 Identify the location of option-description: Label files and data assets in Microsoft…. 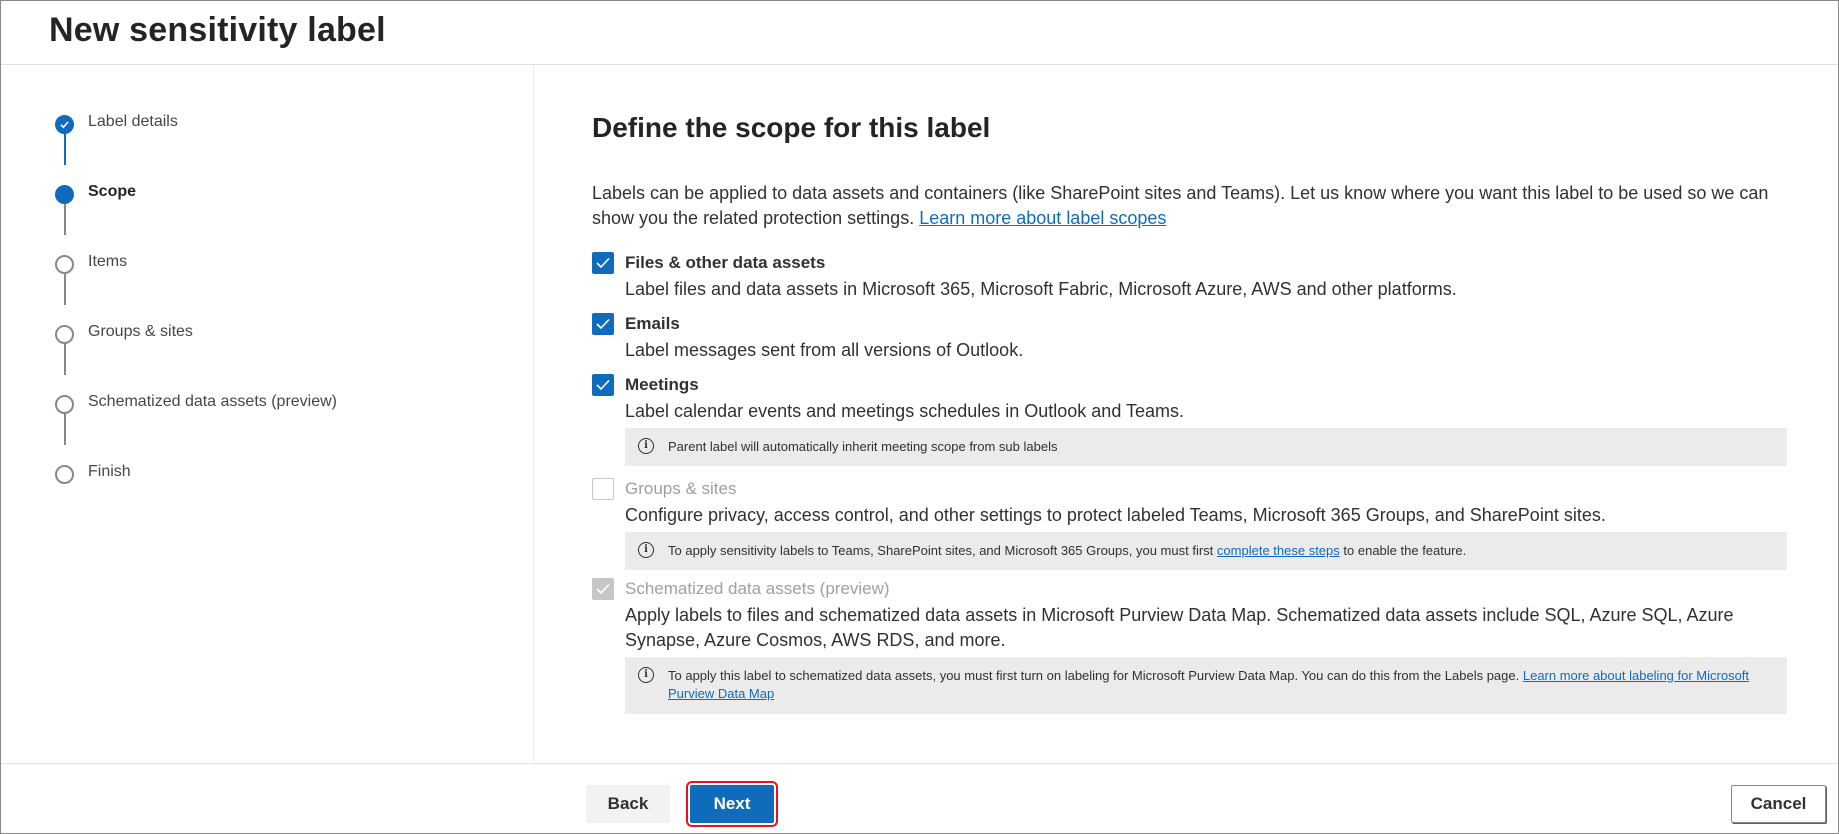
(1041, 289).